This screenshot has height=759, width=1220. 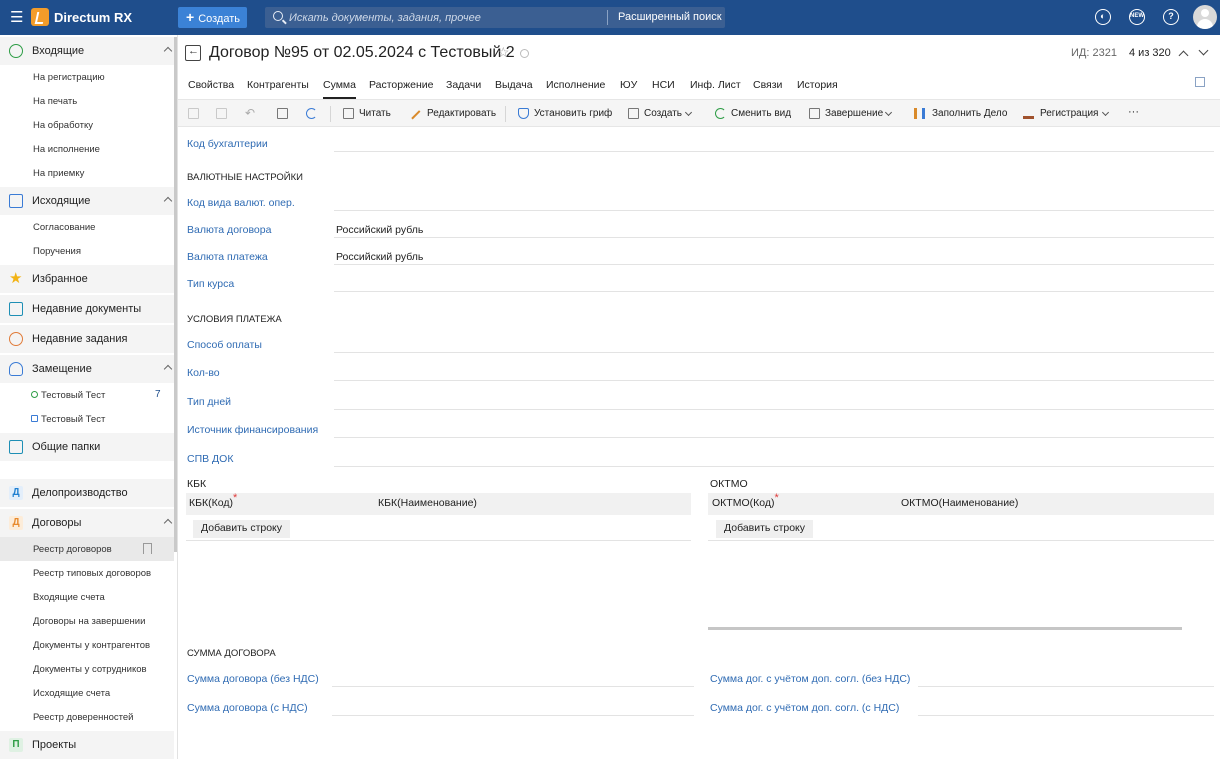 What do you see at coordinates (175, 294) in the screenshot?
I see `sidebar-scrollbar` at bounding box center [175, 294].